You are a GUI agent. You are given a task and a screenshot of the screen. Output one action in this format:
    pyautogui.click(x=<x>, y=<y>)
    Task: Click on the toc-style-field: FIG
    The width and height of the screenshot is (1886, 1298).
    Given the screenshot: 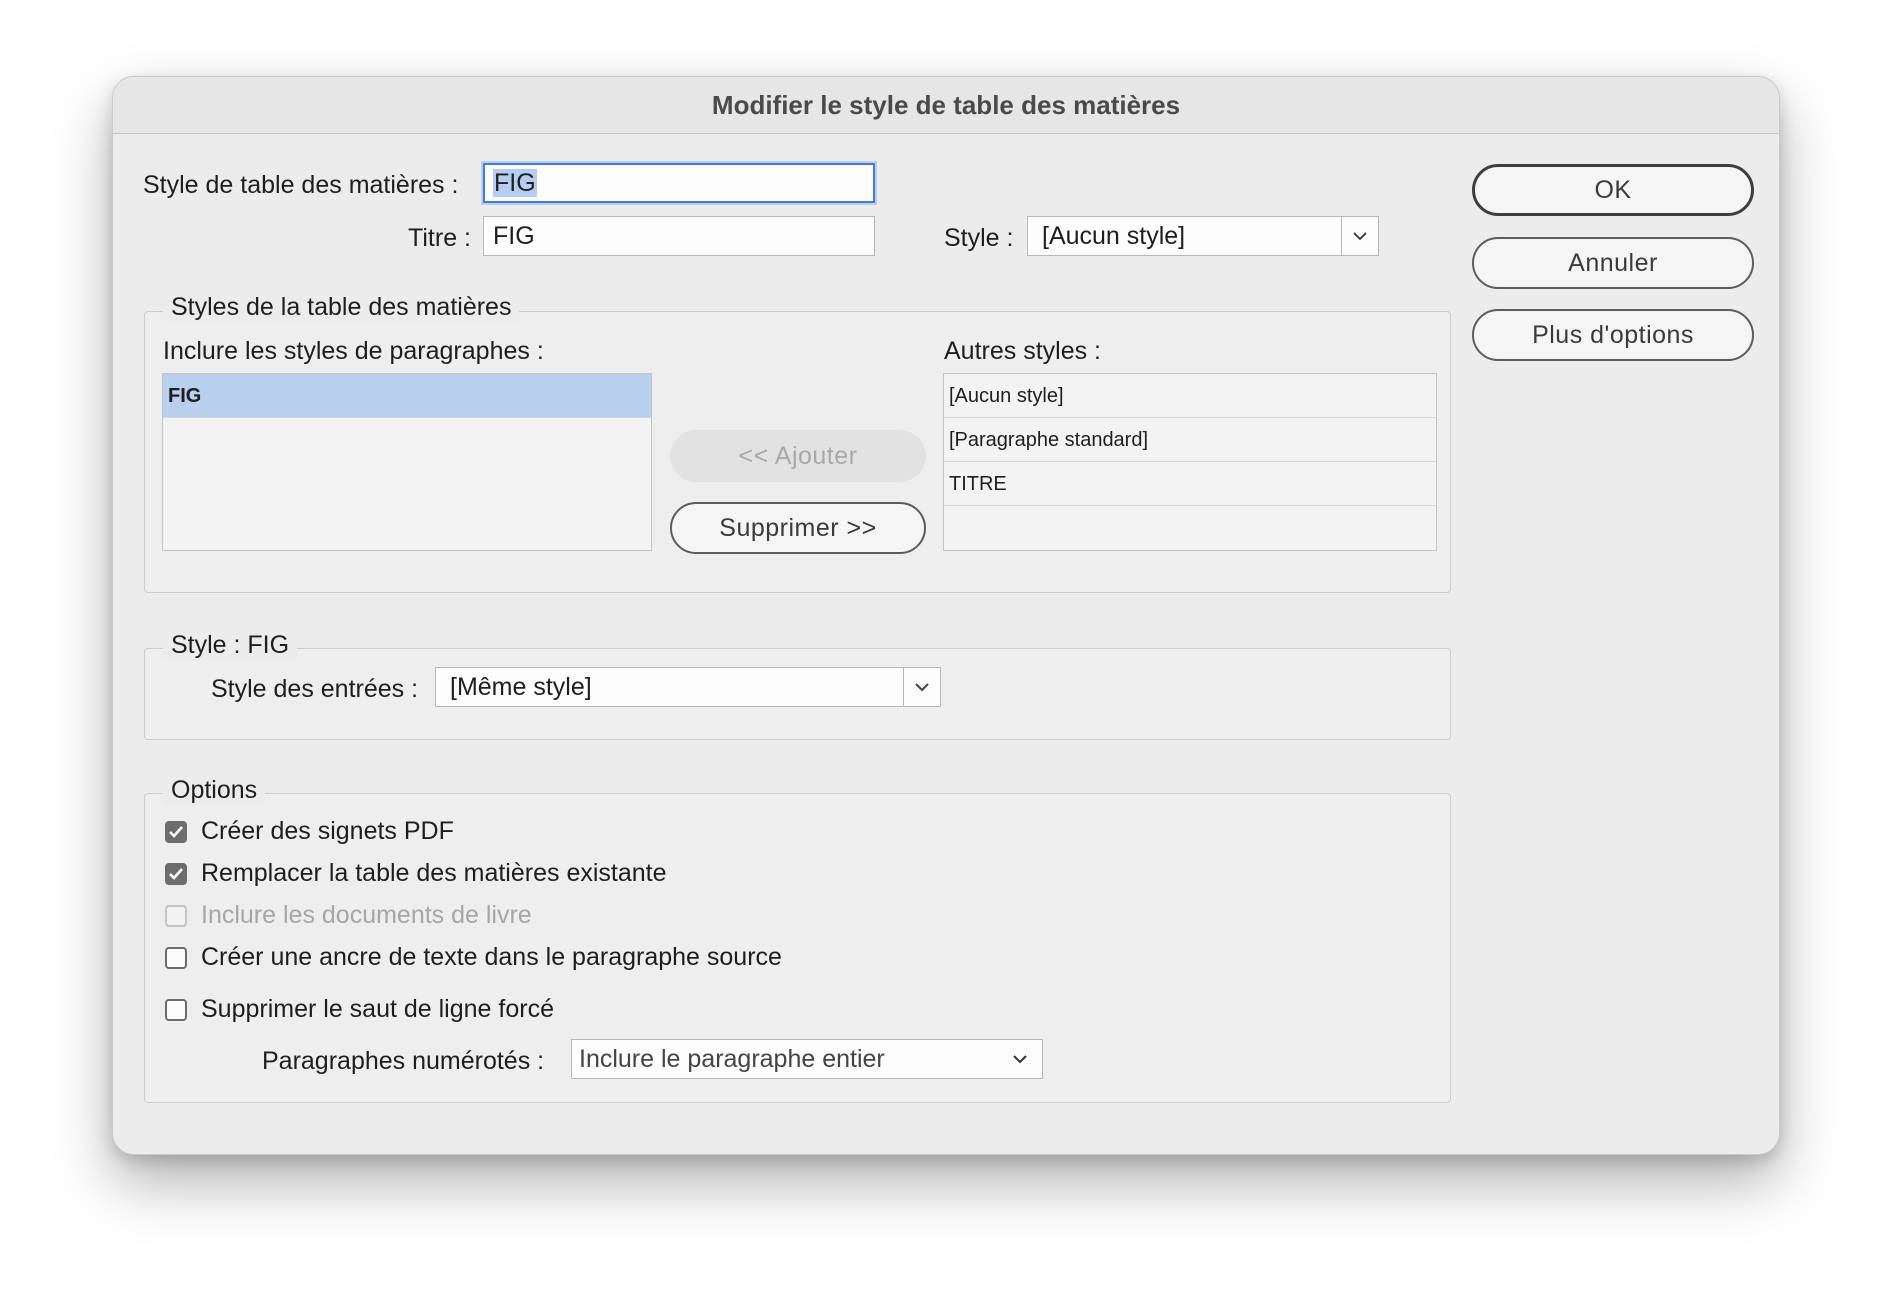 What is the action you would take?
    pyautogui.click(x=679, y=183)
    